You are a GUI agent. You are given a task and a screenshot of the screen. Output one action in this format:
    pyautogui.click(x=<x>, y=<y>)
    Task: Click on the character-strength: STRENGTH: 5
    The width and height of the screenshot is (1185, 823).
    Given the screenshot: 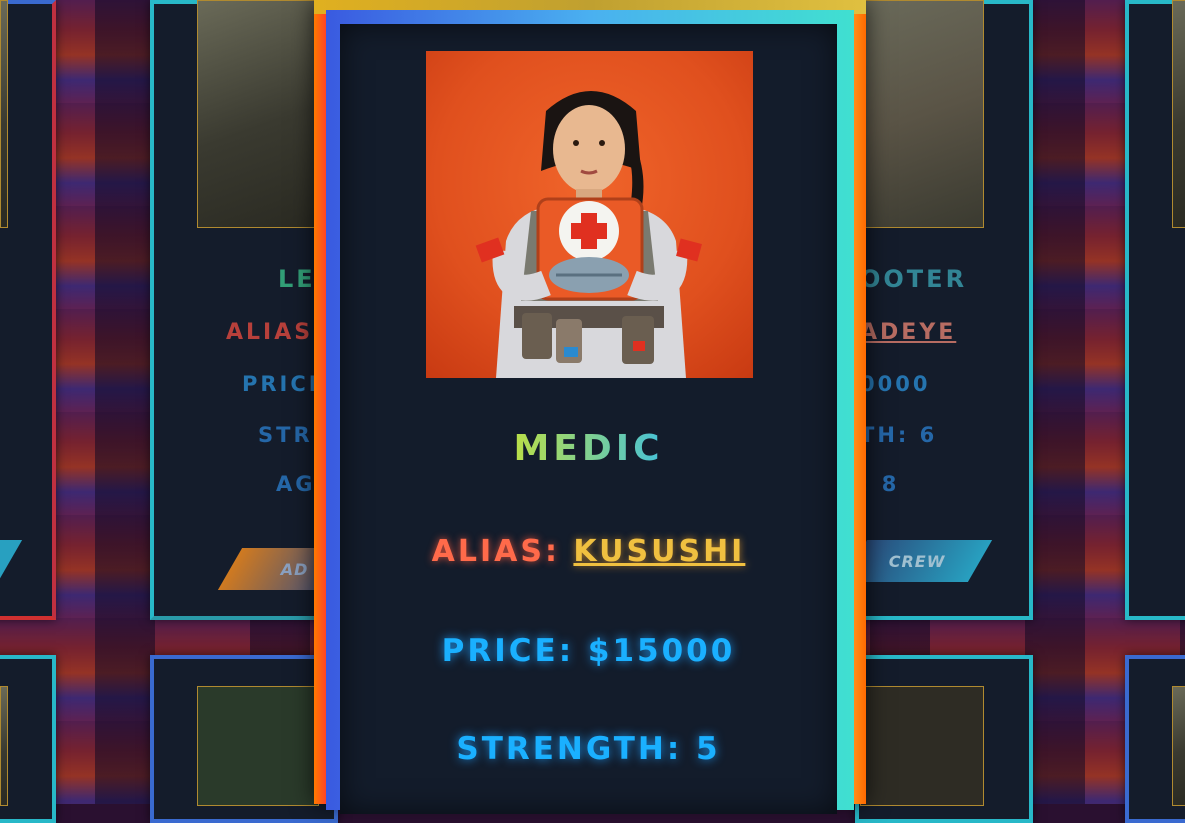 What is the action you would take?
    pyautogui.click(x=588, y=749)
    